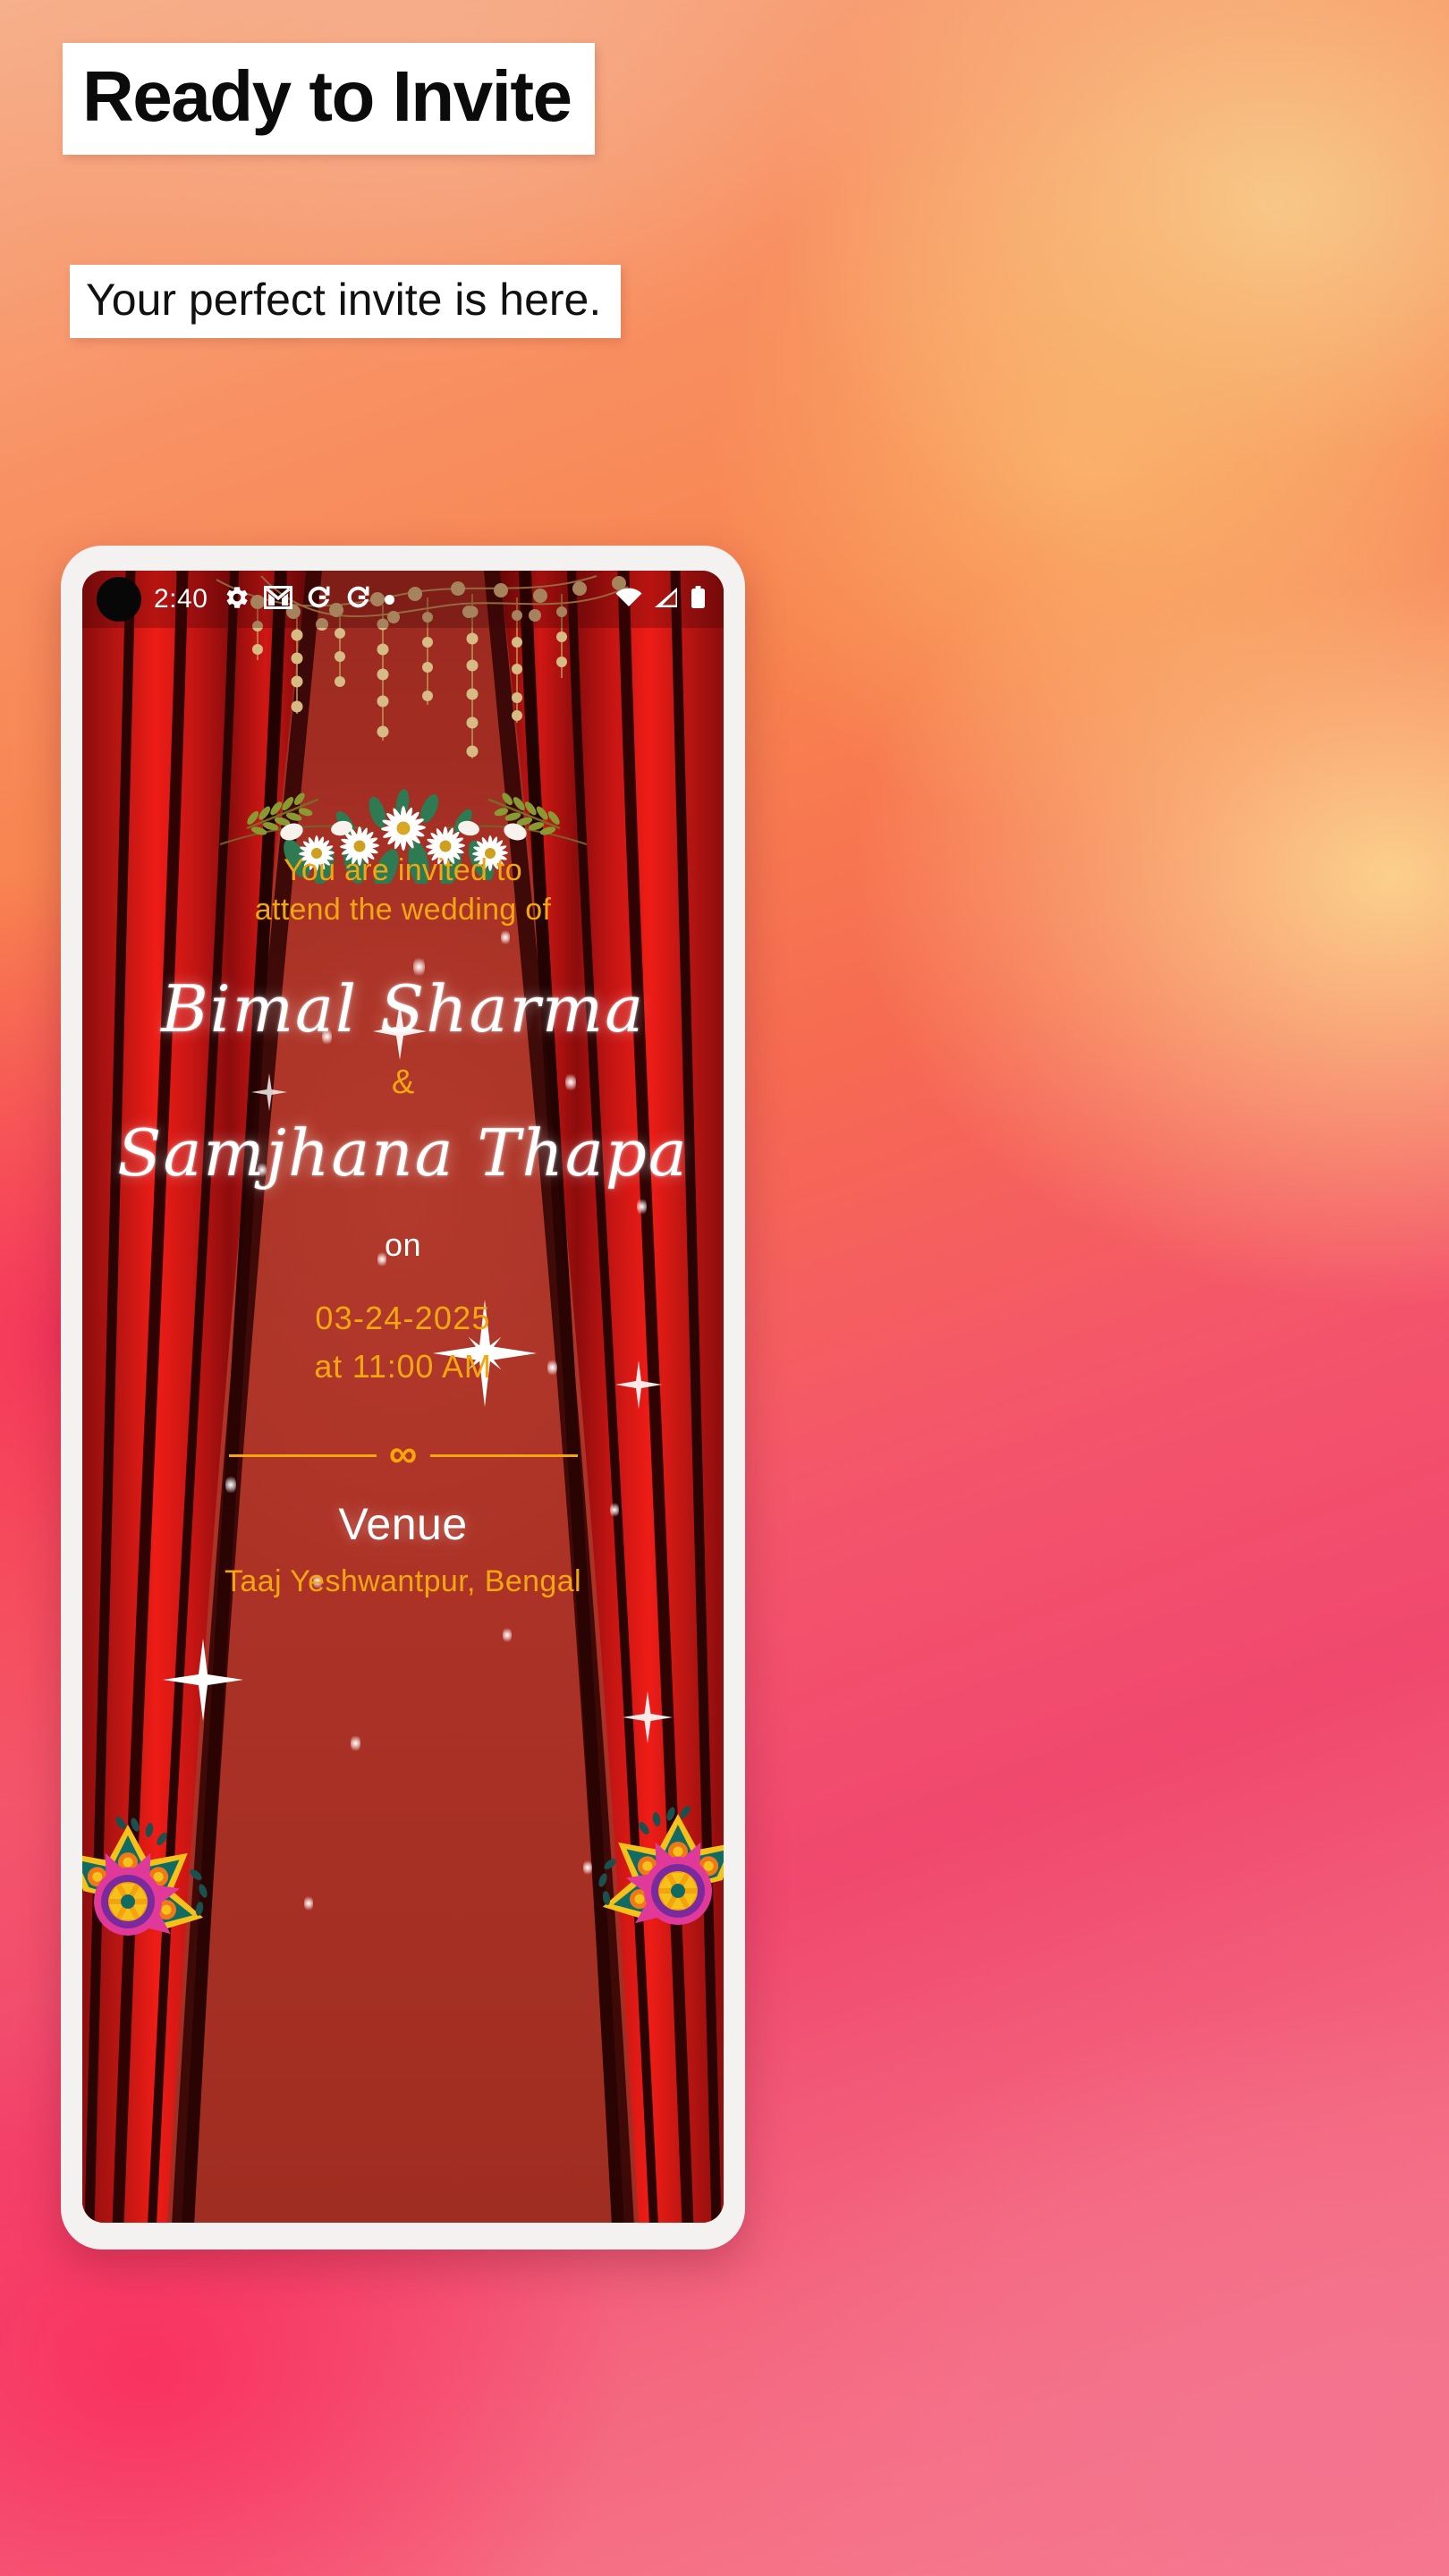  What do you see at coordinates (119, 599) in the screenshot?
I see `camera-cutout-icon` at bounding box center [119, 599].